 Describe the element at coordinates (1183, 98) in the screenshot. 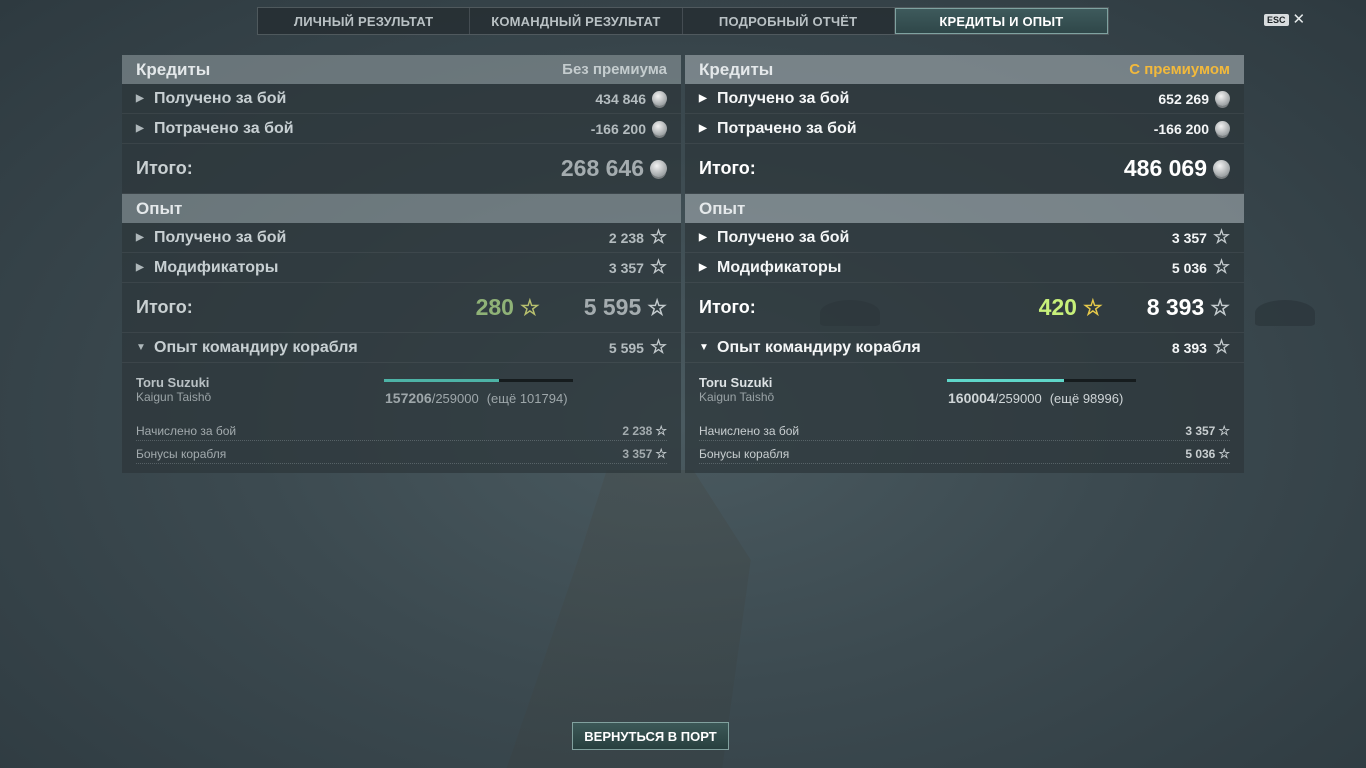

I see `credits-earned-value: 652 269` at that location.